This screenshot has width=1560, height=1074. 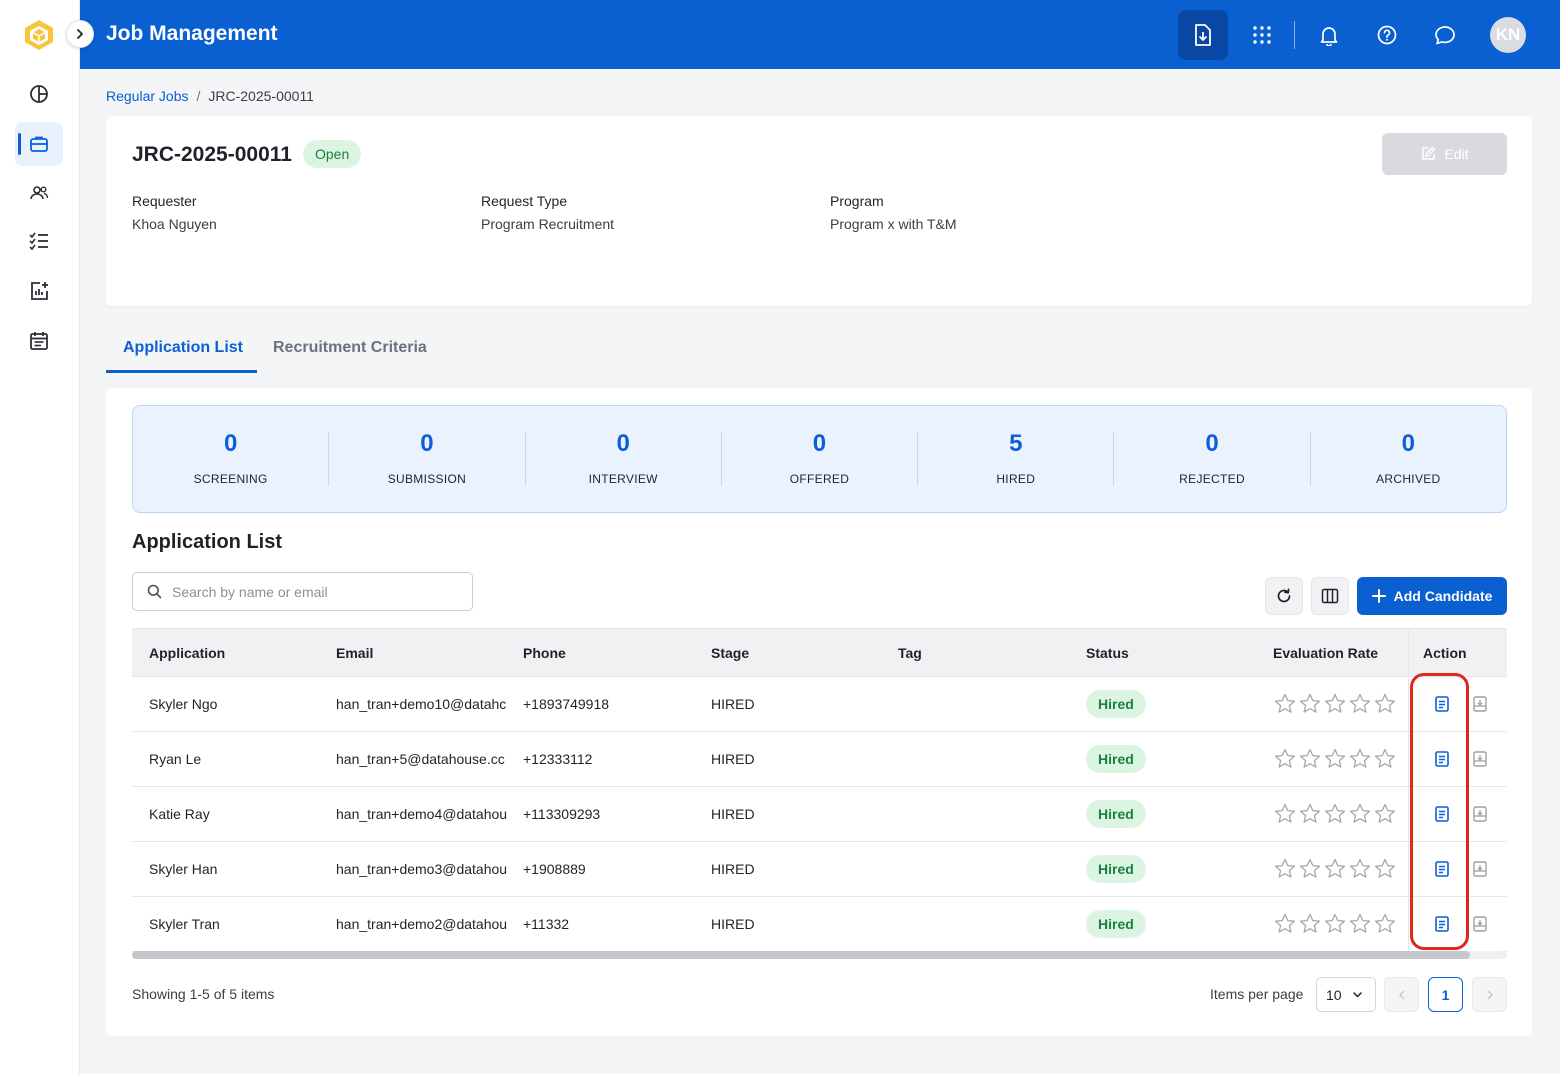 What do you see at coordinates (1284, 596) in the screenshot?
I see `refresh-button` at bounding box center [1284, 596].